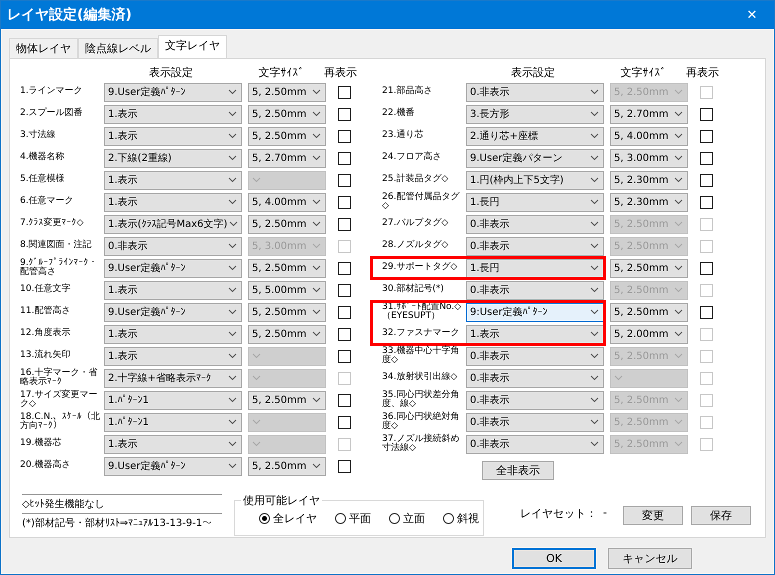 This screenshot has height=575, width=775. What do you see at coordinates (535, 114) in the screenshot?
I see `dropdown: 3.長方形` at bounding box center [535, 114].